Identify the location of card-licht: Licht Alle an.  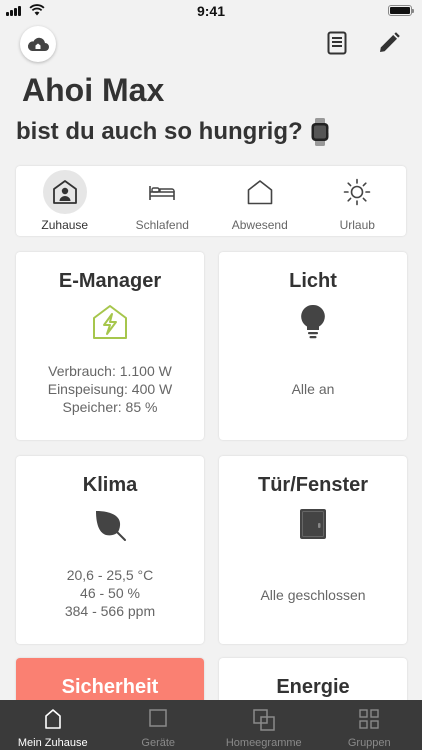
(313, 346).